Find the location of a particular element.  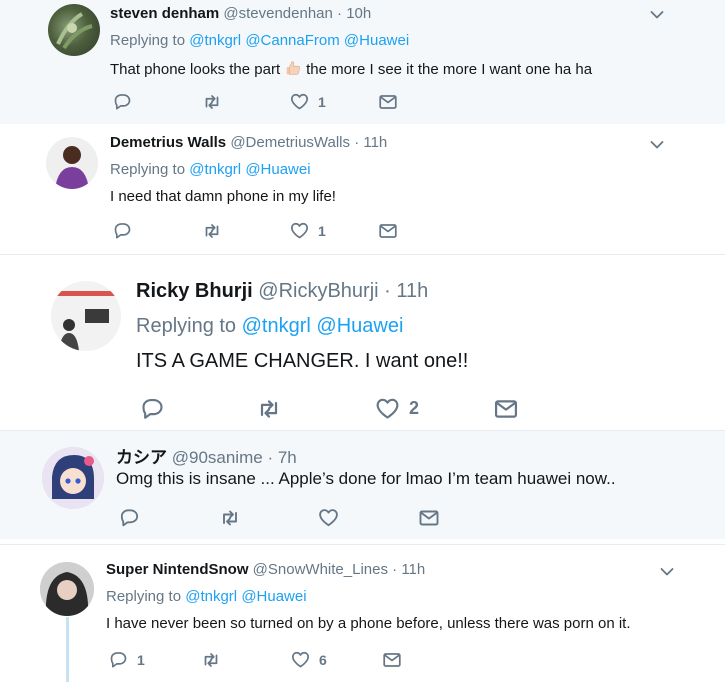

reply-button: 1 is located at coordinates (126, 659).